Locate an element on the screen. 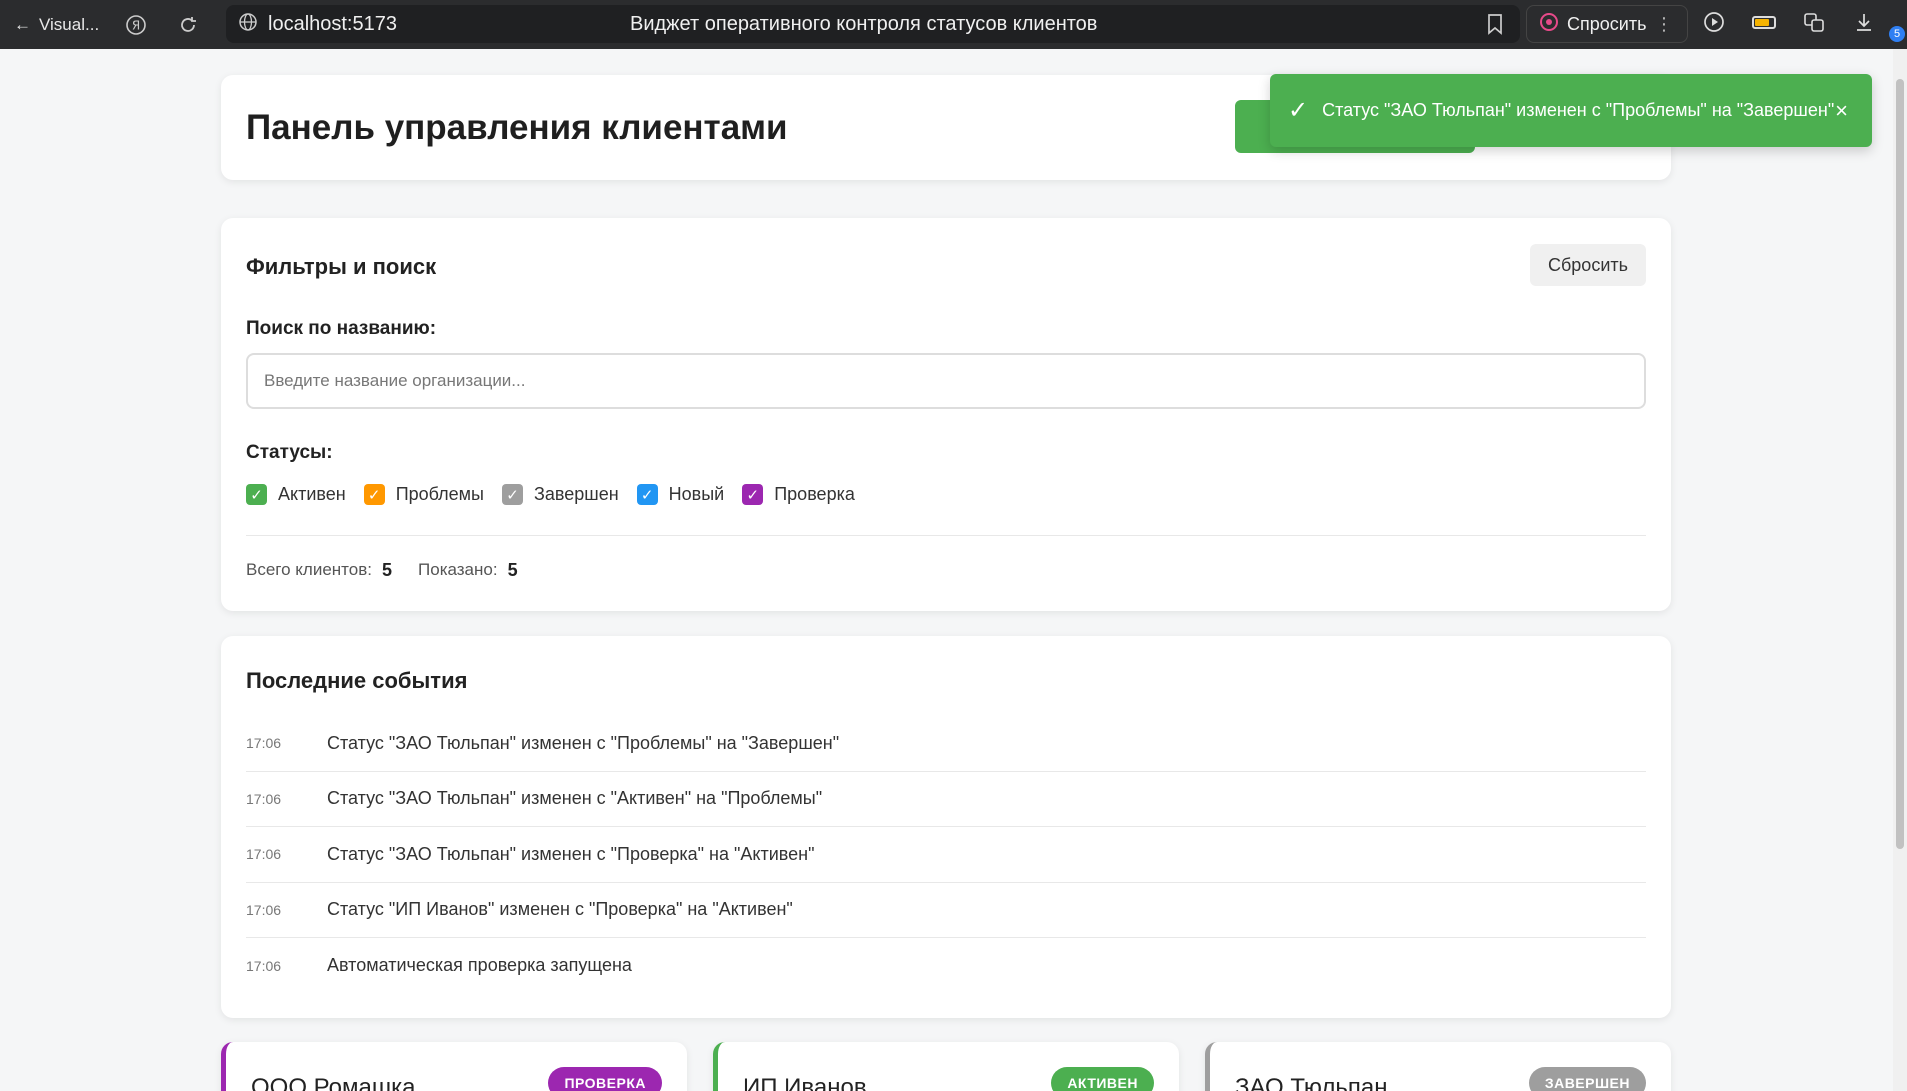  client-card: ЗАО Тюльпан ЗАВЕРШЕН is located at coordinates (1438, 1066).